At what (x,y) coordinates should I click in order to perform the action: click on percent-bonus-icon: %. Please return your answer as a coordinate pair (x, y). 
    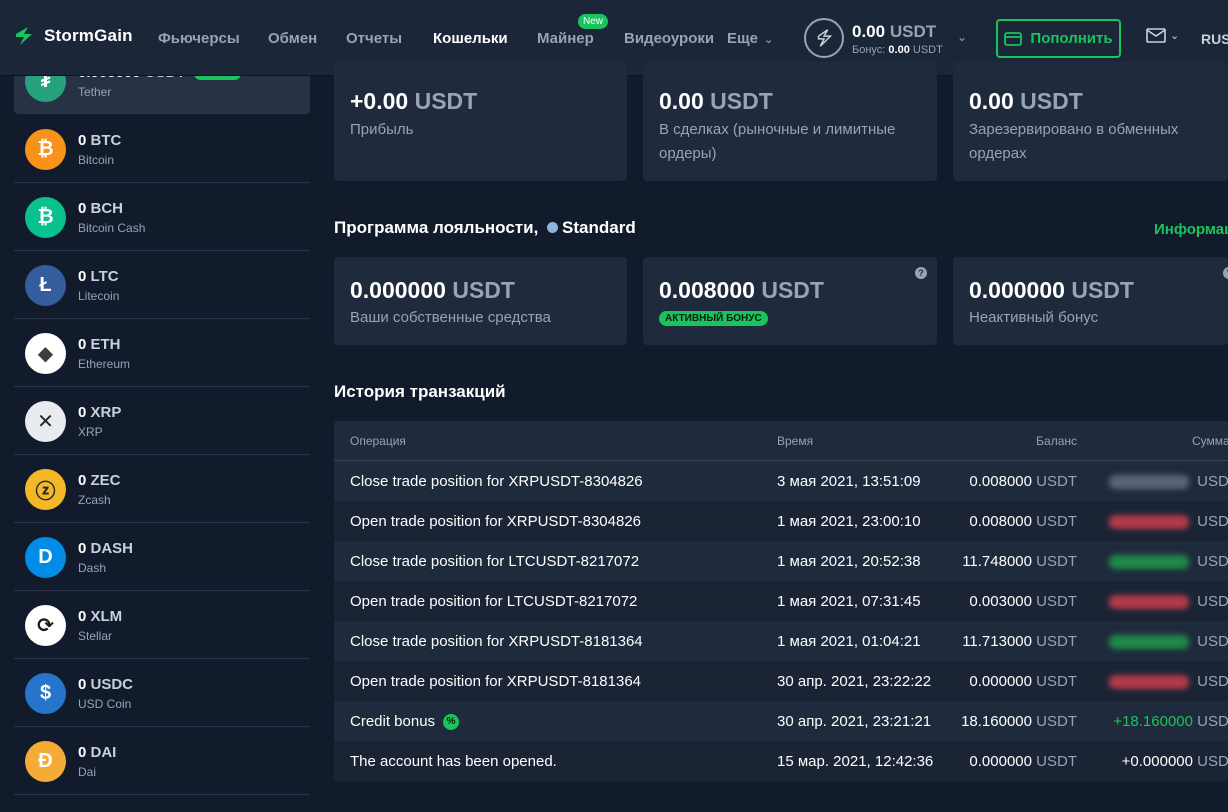
    Looking at the image, I should click on (451, 722).